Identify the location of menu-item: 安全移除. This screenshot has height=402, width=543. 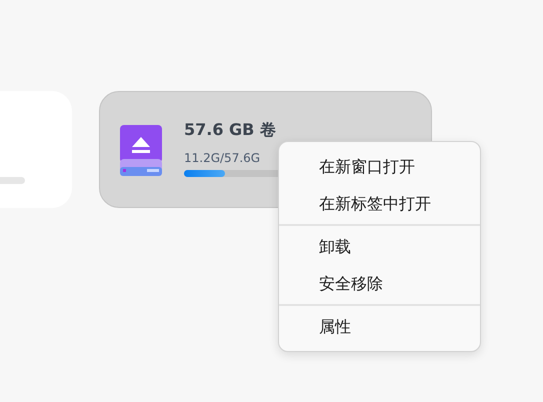
(379, 283).